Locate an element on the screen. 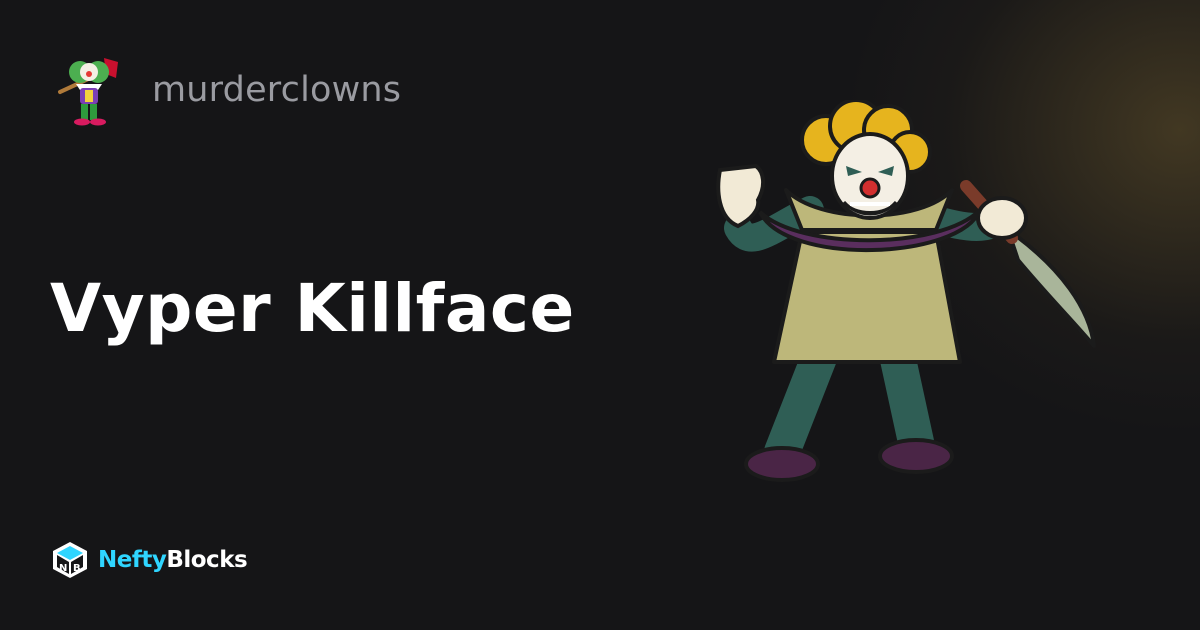  brand-name: NeftyBlocks is located at coordinates (173, 560).